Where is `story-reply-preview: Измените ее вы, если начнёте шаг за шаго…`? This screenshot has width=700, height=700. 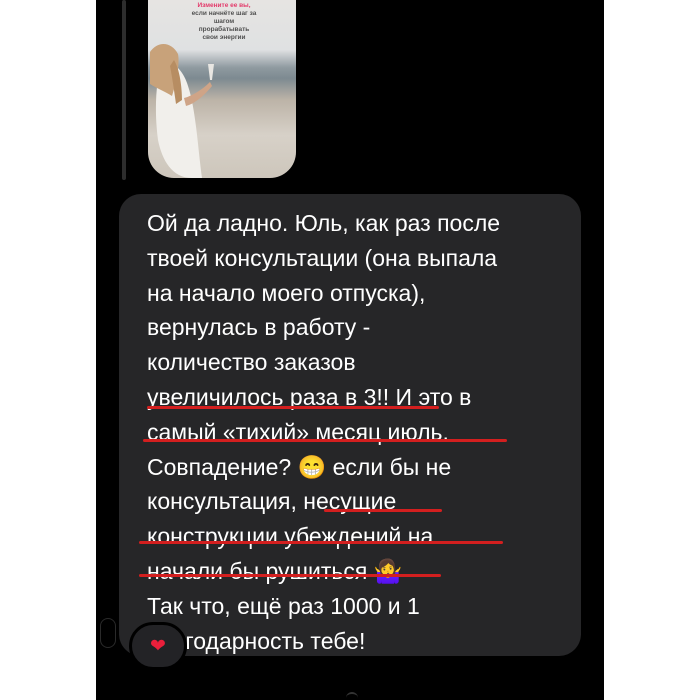 story-reply-preview: Измените ее вы, если начнёте шаг за шаго… is located at coordinates (222, 89).